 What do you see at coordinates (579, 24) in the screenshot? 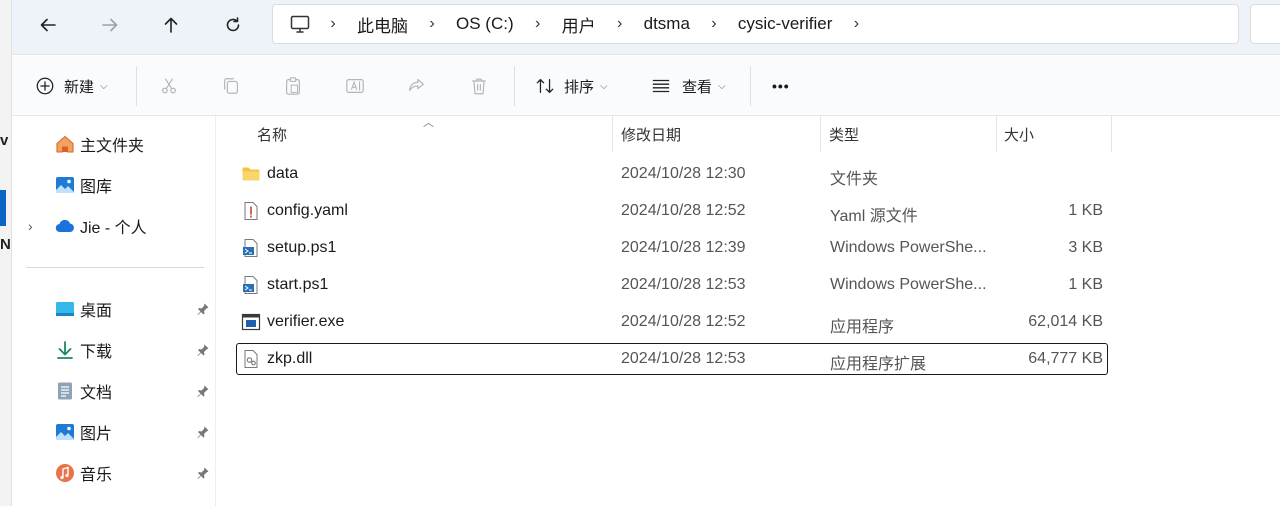
I see `breadcrumb-users: 用户` at bounding box center [579, 24].